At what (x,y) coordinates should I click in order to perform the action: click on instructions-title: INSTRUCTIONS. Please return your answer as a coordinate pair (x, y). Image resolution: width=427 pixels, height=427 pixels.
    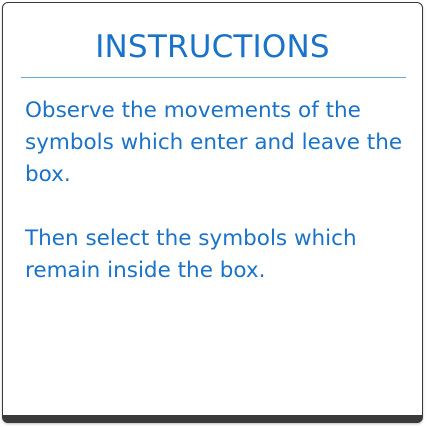
    Looking at the image, I should click on (212, 47).